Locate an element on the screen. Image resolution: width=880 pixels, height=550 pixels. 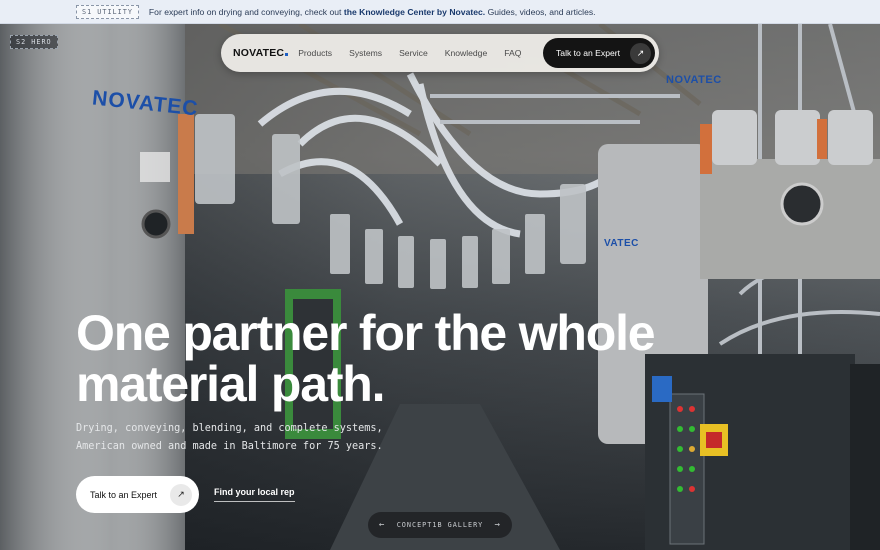
utility-tag: S1 UTILITY is located at coordinates (107, 11).